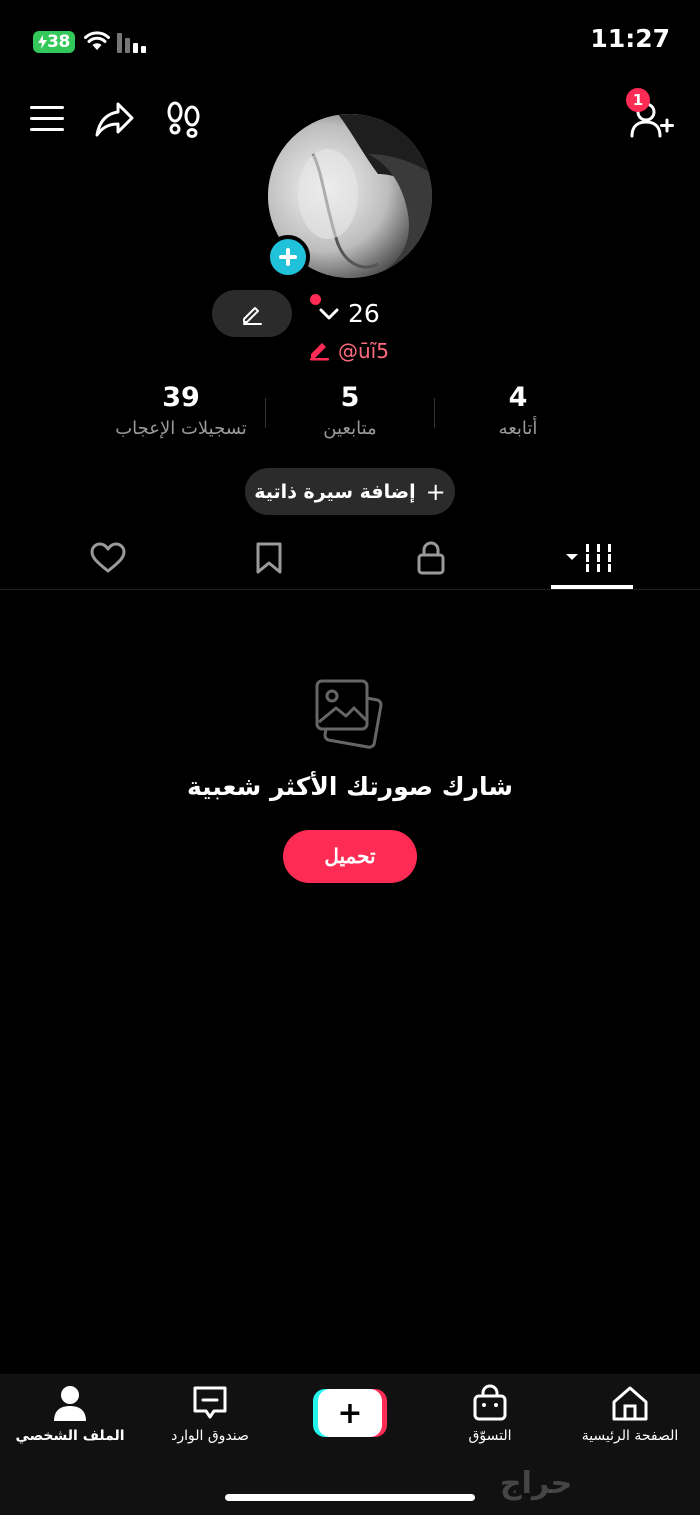  Describe the element at coordinates (184, 119) in the screenshot. I see `footprints-icon` at that location.